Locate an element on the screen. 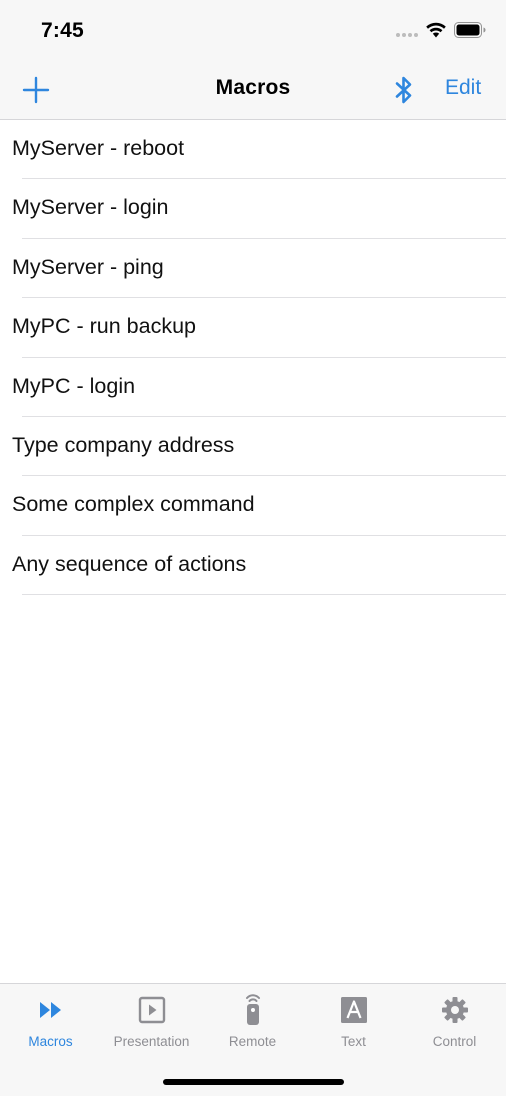 This screenshot has height=1096, width=506. cellular-signal-icon is located at coordinates (407, 35).